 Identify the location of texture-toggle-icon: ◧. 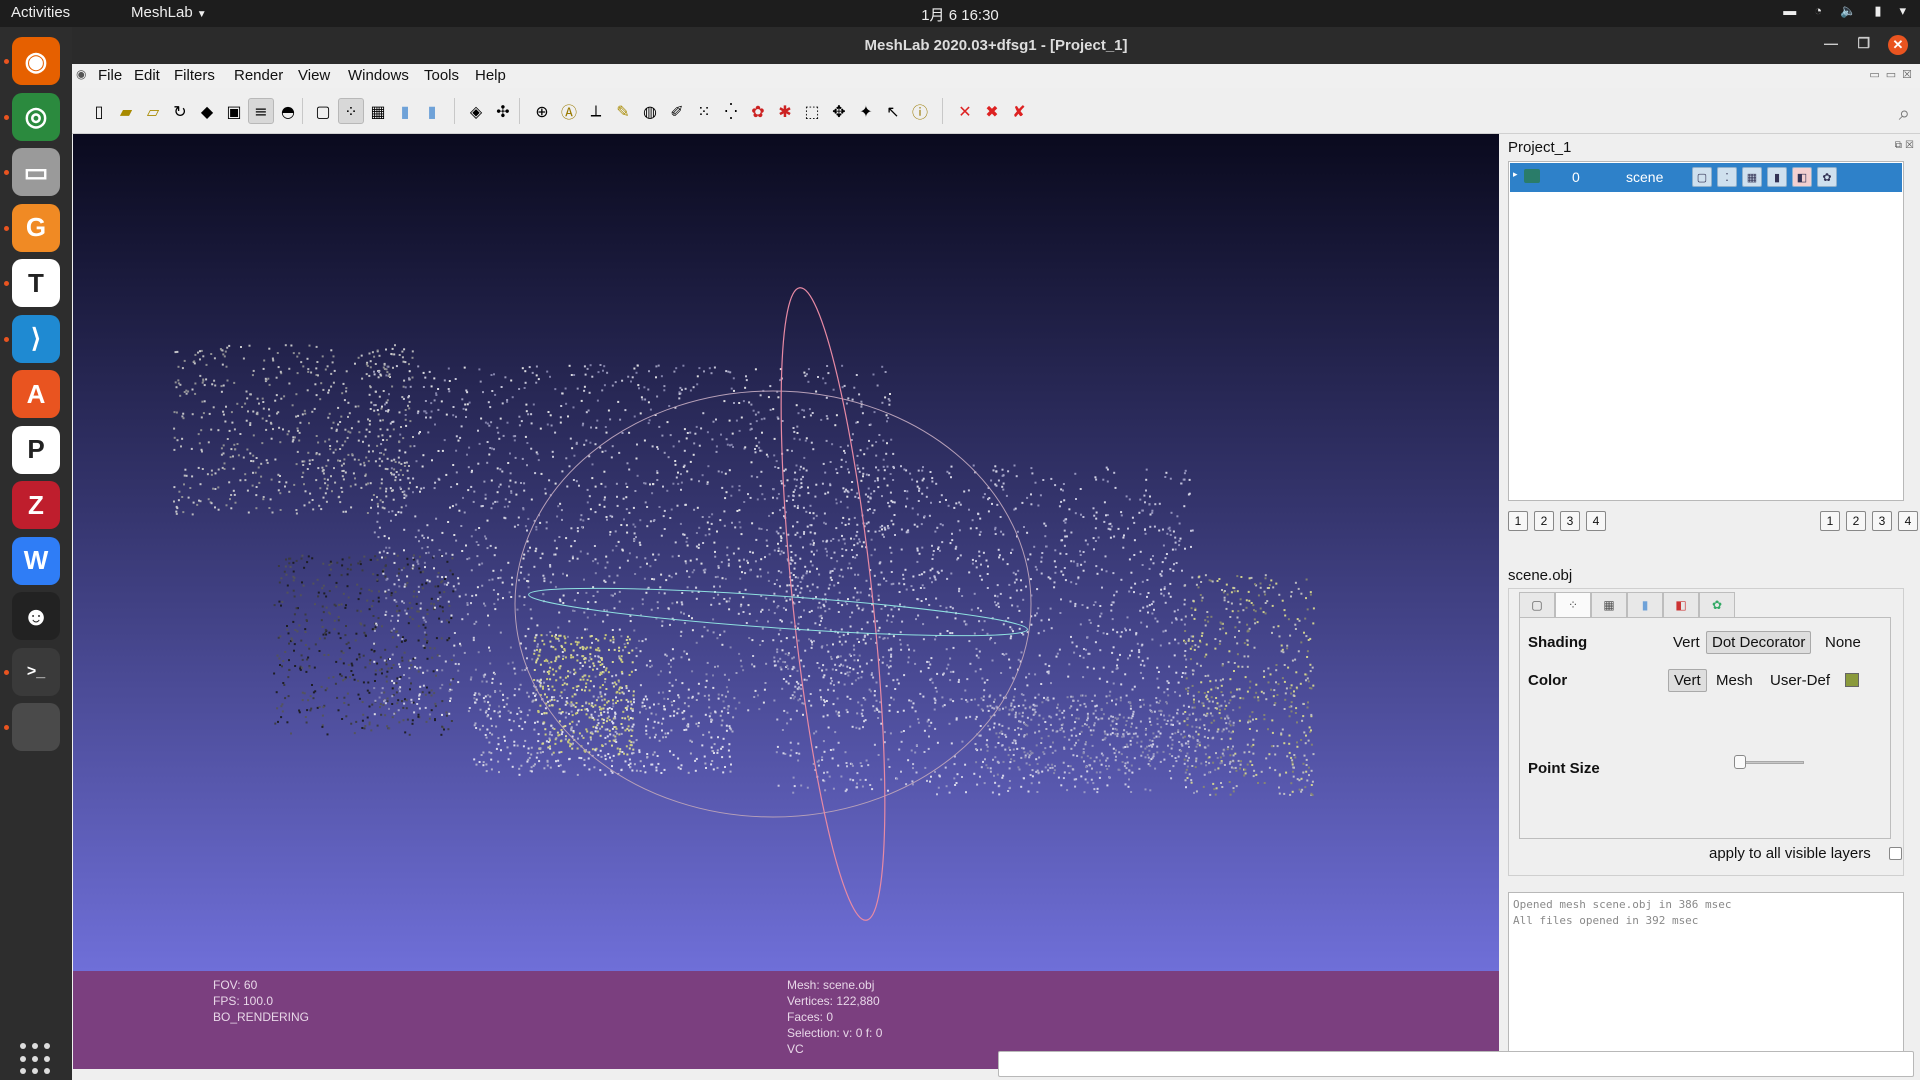
(1802, 177).